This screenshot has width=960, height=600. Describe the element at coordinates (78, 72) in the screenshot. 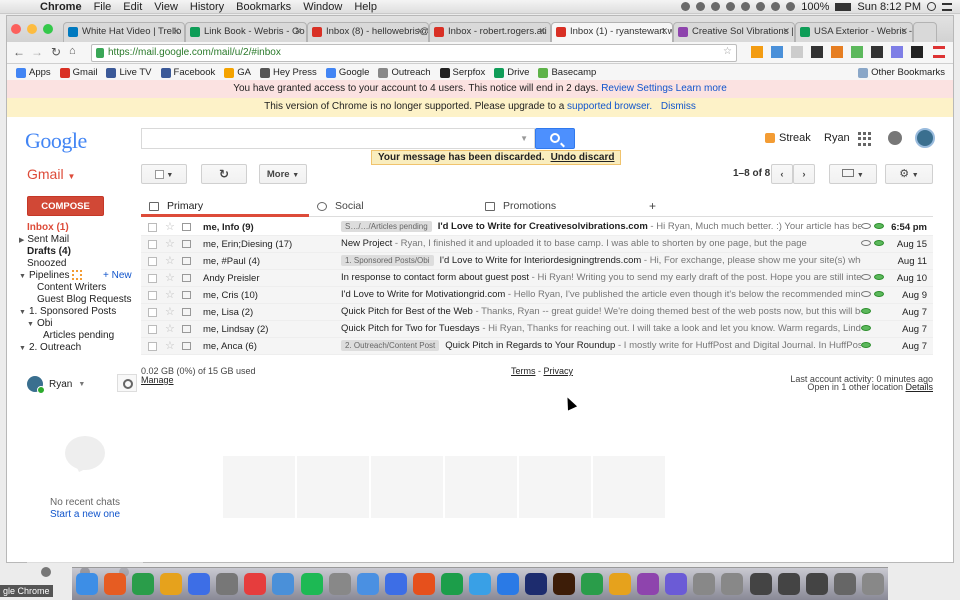

I see `bookmark-gmail: Gmail` at that location.